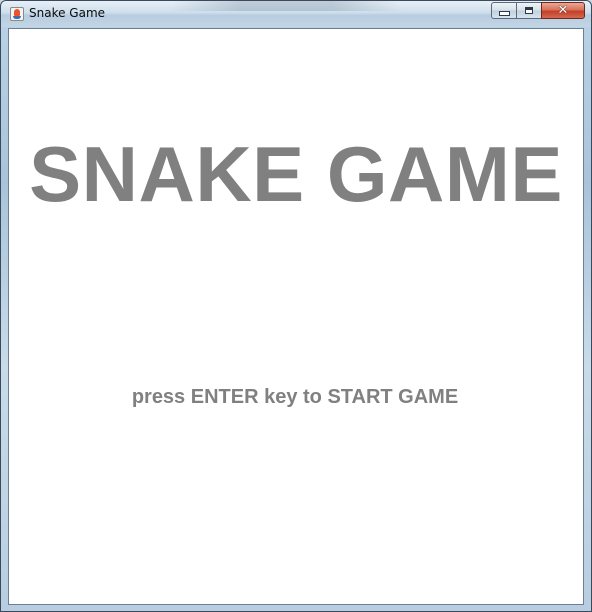 This screenshot has width=592, height=612. I want to click on close-button: ✕, so click(563, 10).